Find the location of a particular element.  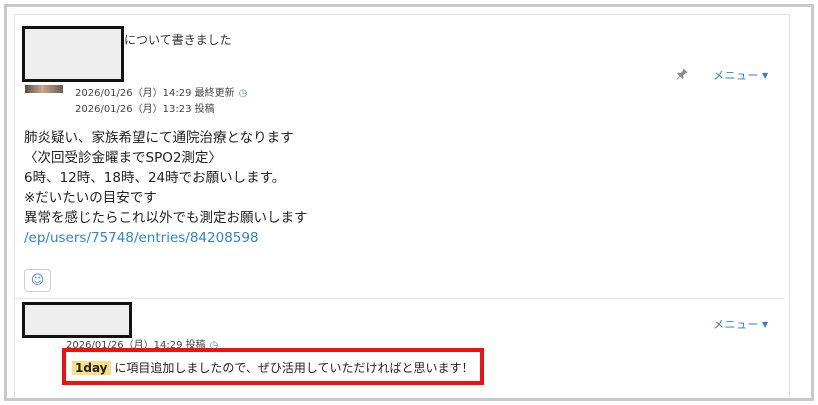

posted-timestamp: 2026/01/26（月）13:23 投稿 is located at coordinates (145, 109).